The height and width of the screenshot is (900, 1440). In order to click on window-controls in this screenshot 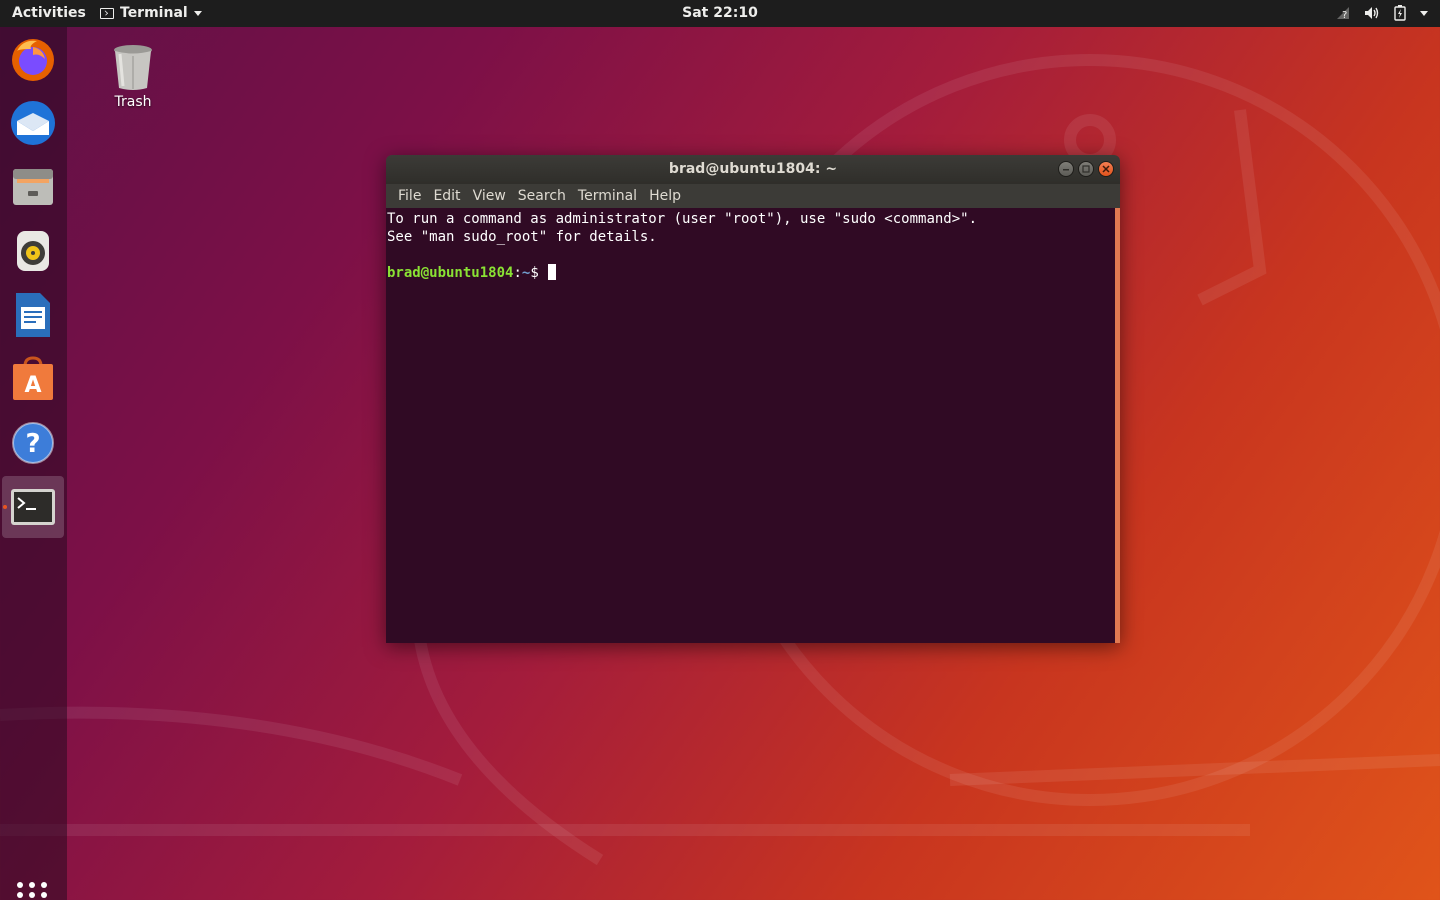, I will do `click(1086, 169)`.